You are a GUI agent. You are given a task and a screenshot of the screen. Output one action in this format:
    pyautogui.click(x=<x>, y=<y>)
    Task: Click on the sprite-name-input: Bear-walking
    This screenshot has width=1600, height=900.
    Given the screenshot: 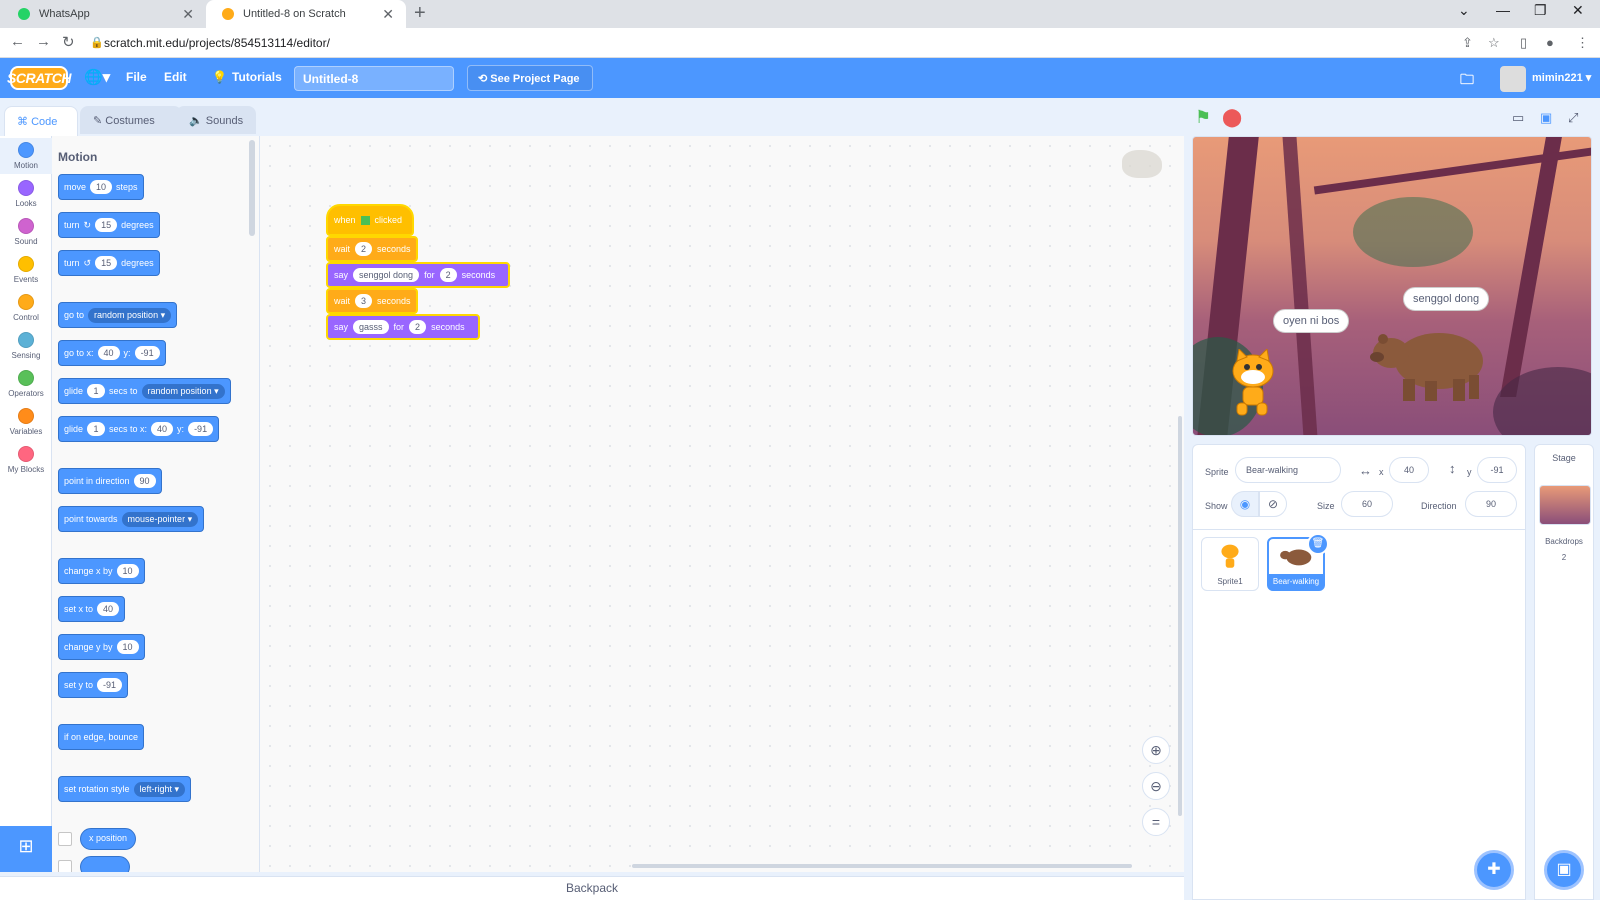 What is the action you would take?
    pyautogui.click(x=1288, y=470)
    